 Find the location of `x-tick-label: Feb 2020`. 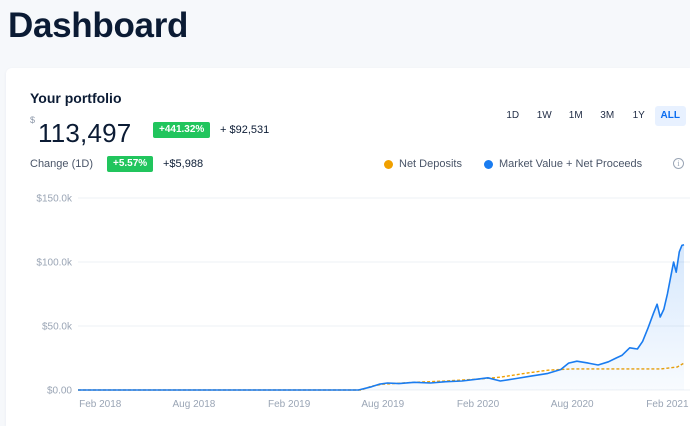

x-tick-label: Feb 2020 is located at coordinates (478, 404).